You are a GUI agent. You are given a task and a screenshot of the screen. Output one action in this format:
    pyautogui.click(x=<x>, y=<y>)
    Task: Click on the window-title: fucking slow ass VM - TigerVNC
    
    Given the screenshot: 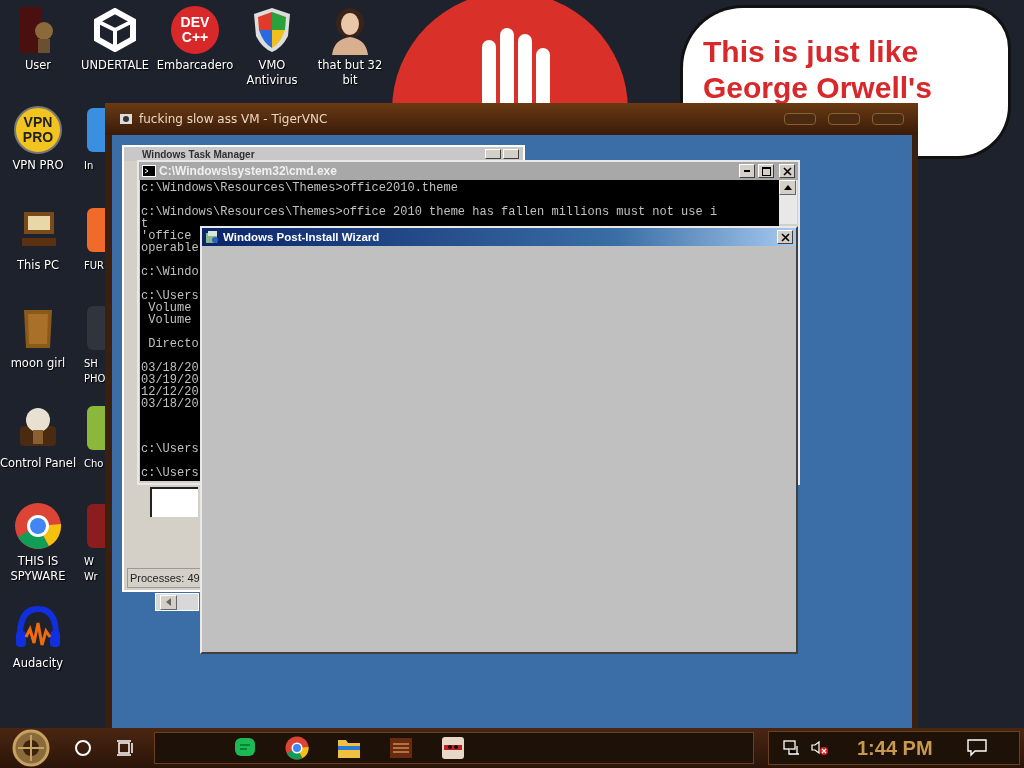 What is the action you would take?
    pyautogui.click(x=233, y=119)
    